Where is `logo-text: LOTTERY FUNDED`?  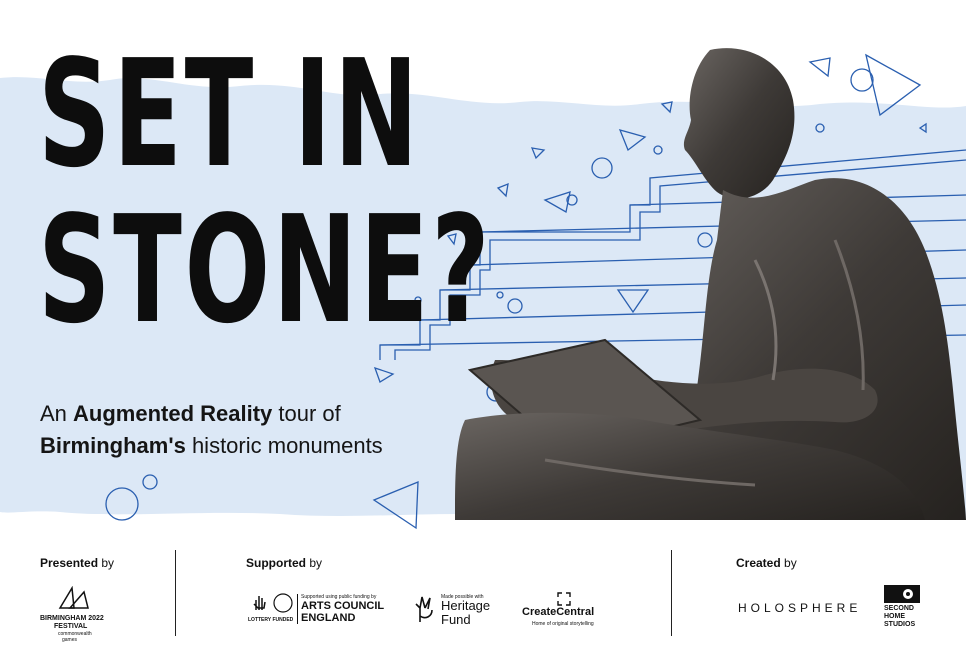
logo-text: LOTTERY FUNDED is located at coordinates (271, 620).